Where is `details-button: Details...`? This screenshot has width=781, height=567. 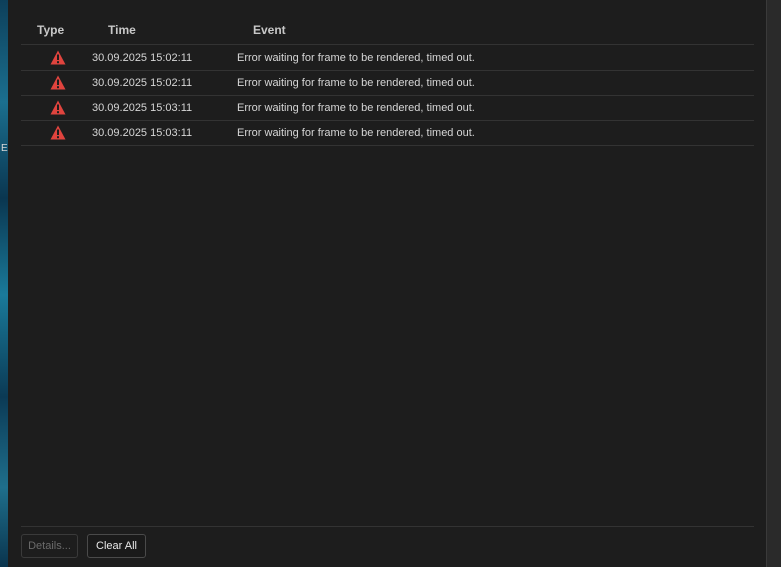
details-button: Details... is located at coordinates (49, 546).